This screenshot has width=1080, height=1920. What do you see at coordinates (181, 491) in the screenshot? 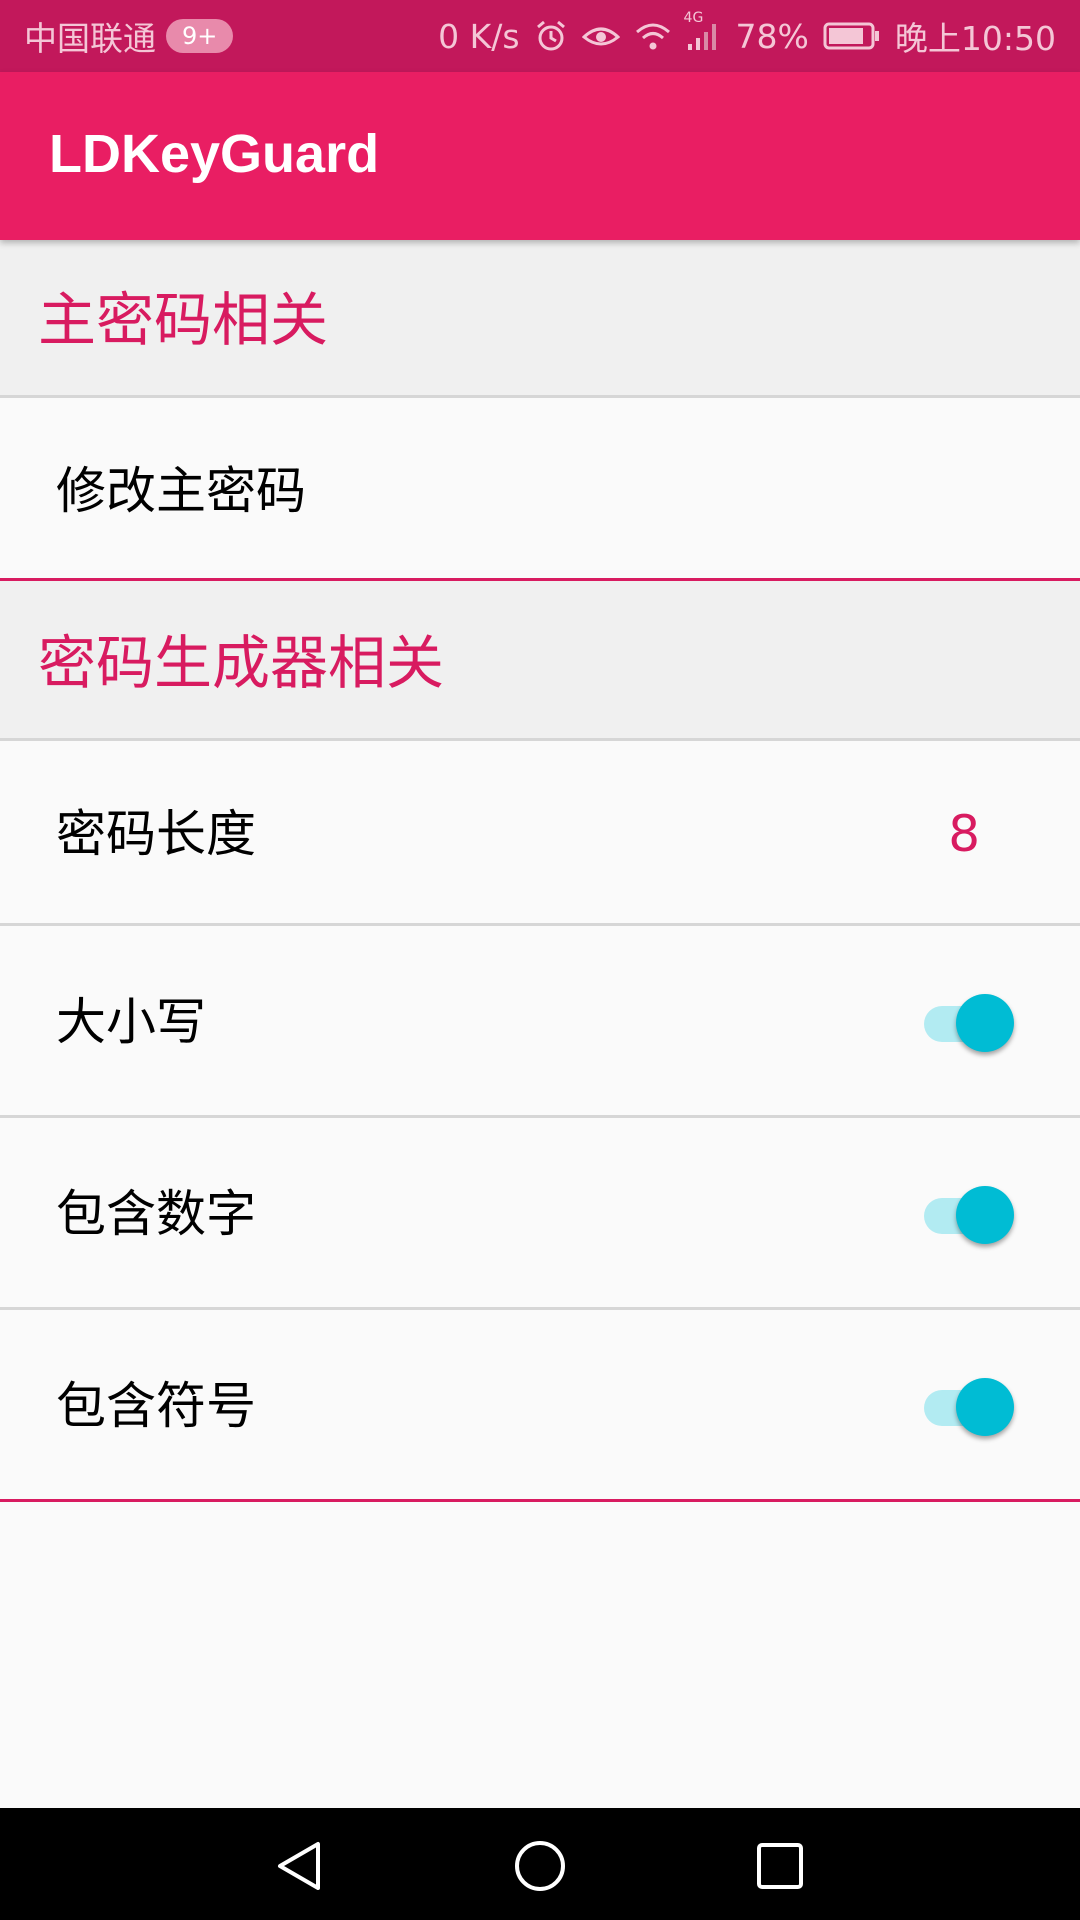
I see `pref-label: 修改主密码` at bounding box center [181, 491].